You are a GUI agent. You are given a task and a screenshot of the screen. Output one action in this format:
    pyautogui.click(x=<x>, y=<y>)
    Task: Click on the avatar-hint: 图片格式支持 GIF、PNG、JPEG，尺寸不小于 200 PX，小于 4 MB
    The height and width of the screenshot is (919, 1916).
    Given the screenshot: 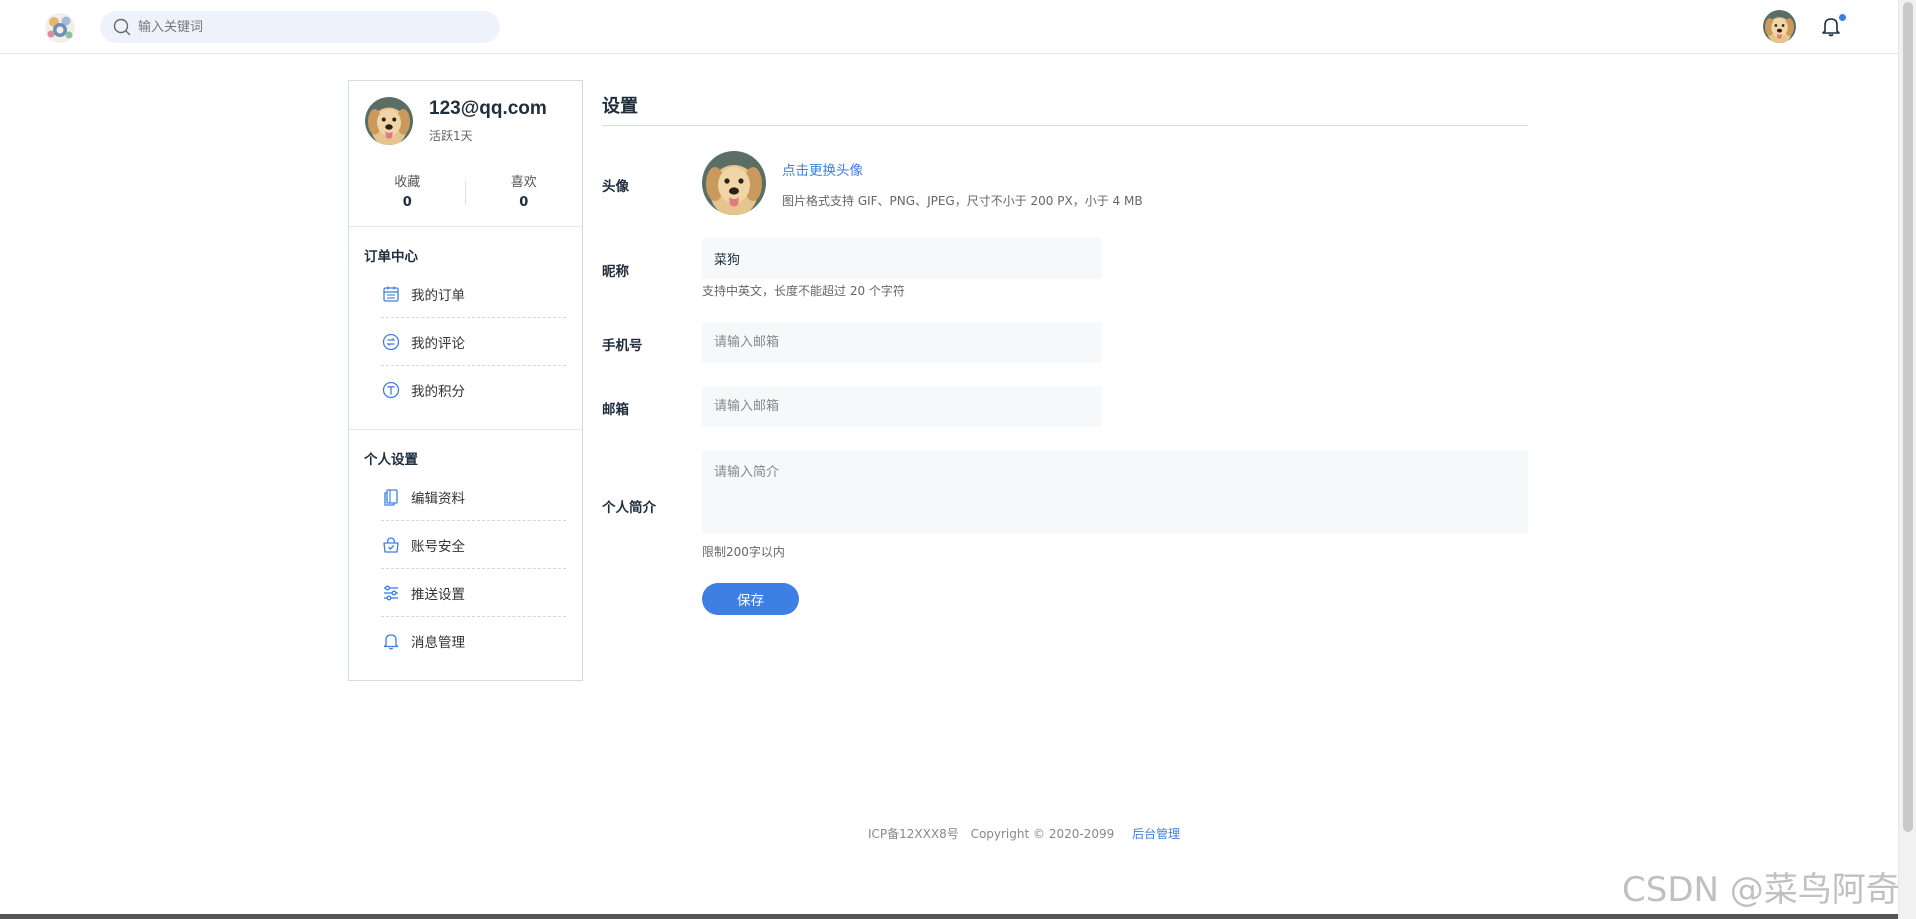 What is the action you would take?
    pyautogui.click(x=962, y=201)
    